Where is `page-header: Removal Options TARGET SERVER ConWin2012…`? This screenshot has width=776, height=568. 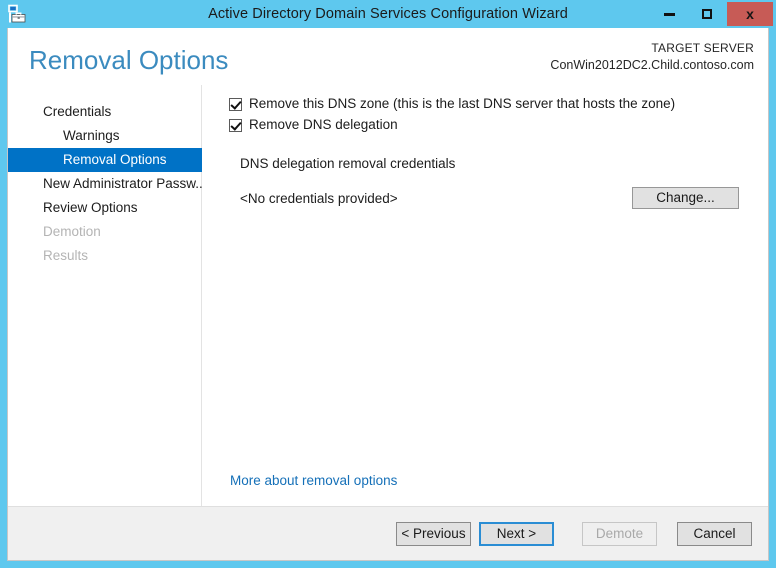 page-header: Removal Options TARGET SERVER ConWin2012… is located at coordinates (388, 56).